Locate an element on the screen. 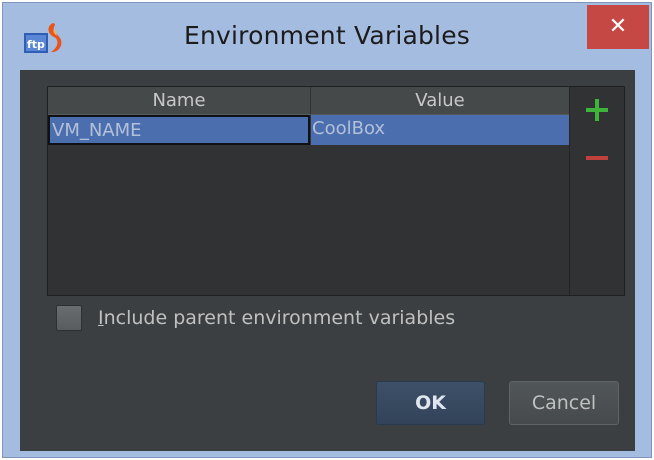  column-header-name: Name is located at coordinates (179, 100).